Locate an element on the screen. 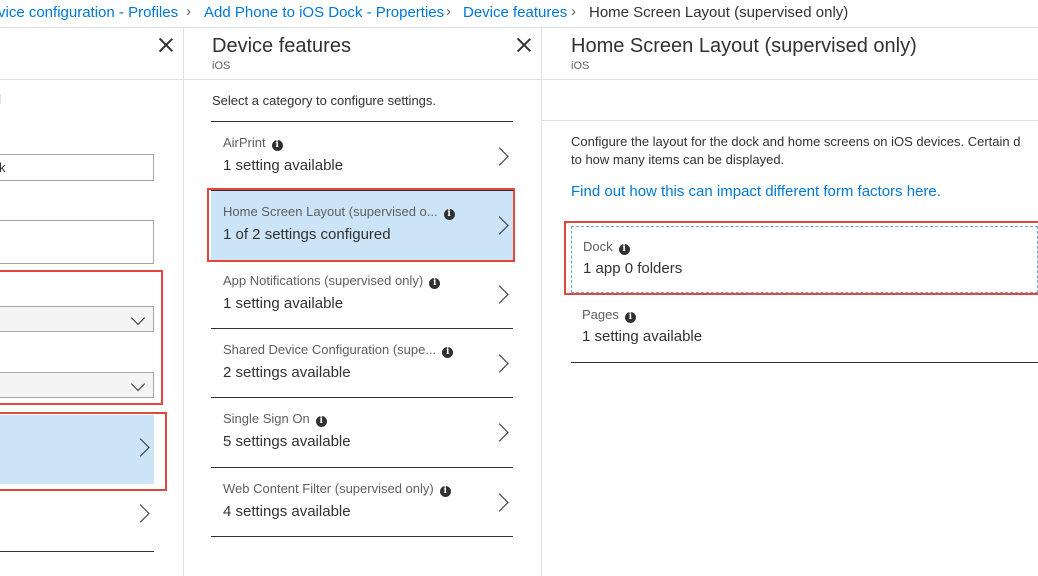 The height and width of the screenshot is (576, 1038). blade-title: Home Screen Layout (supervised only) is located at coordinates (744, 46).